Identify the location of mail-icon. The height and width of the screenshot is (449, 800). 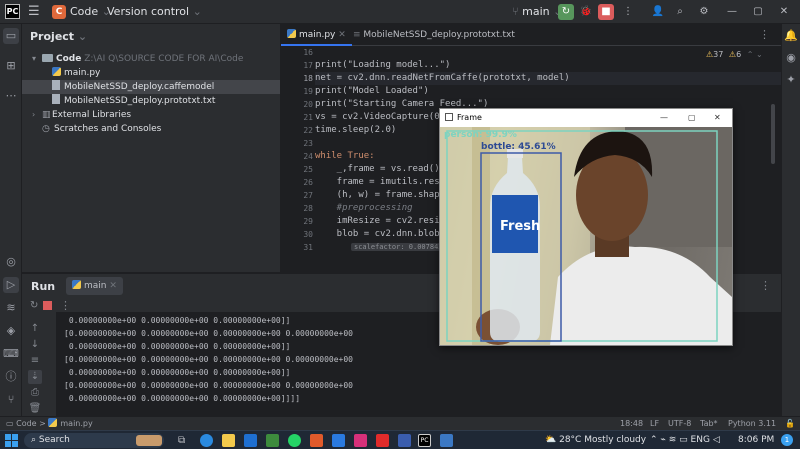
(338, 440).